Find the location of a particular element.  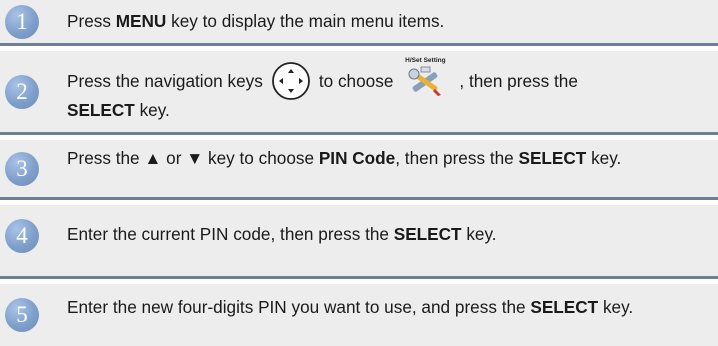

step-5-text-c: key. is located at coordinates (616, 307).